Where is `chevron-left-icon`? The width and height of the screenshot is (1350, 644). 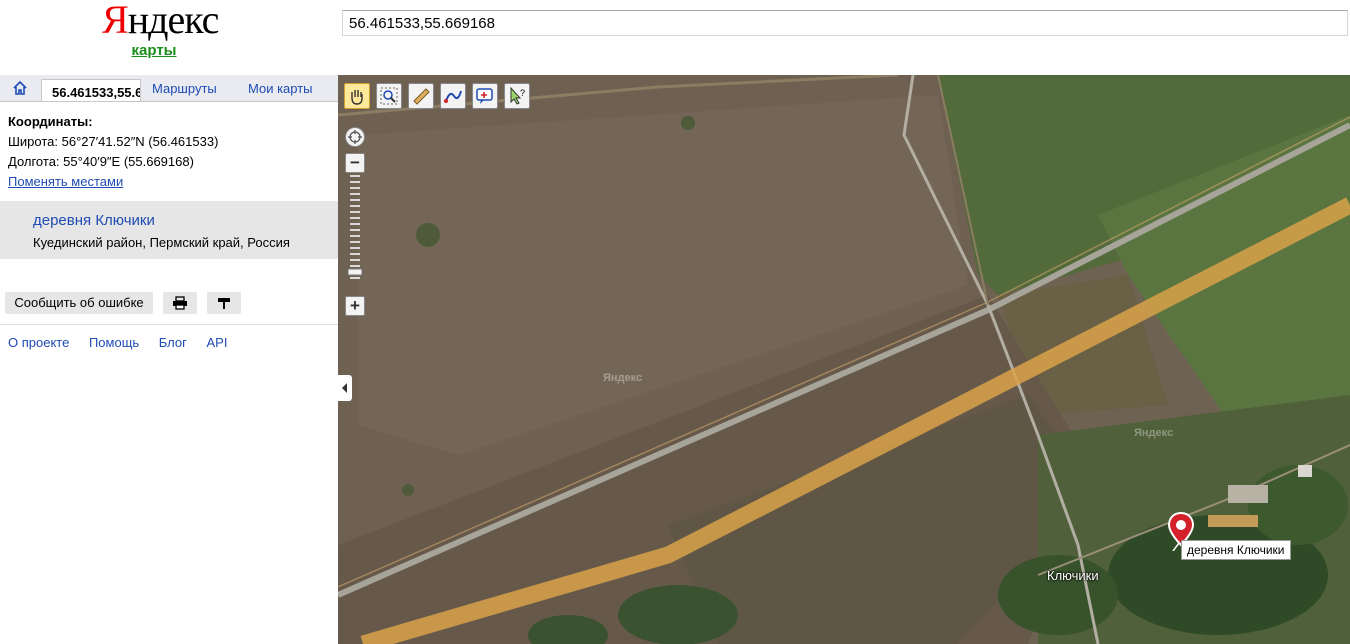
chevron-left-icon is located at coordinates (344, 388).